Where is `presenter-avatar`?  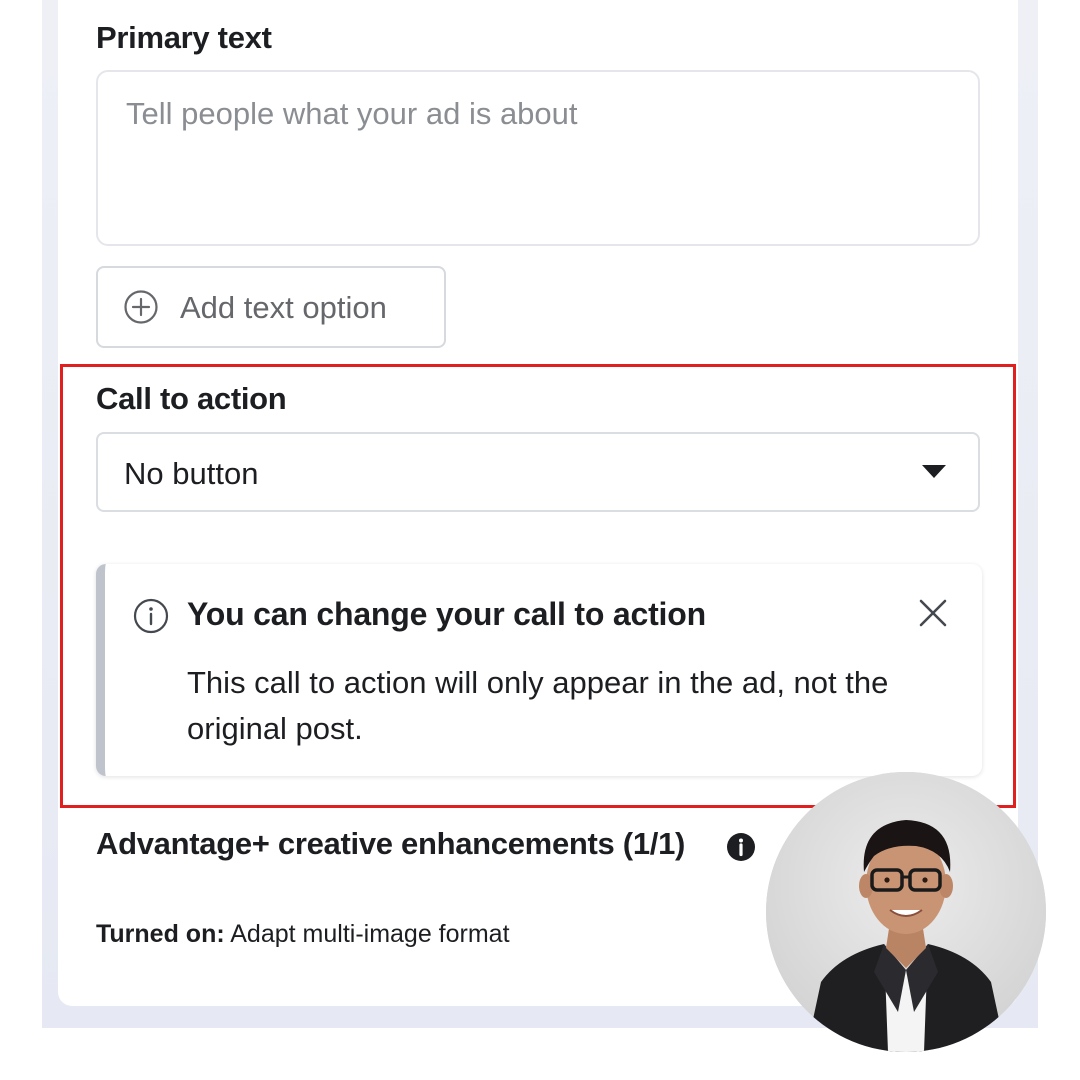
presenter-avatar is located at coordinates (906, 912).